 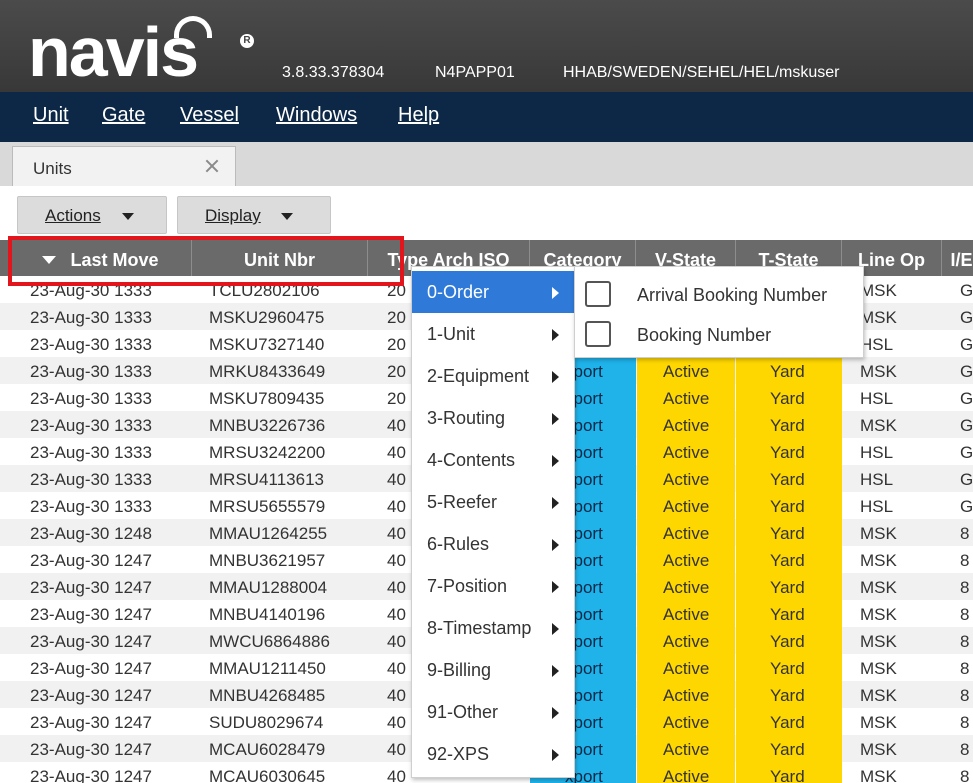 I want to click on actions-label: Actions, so click(x=73, y=215).